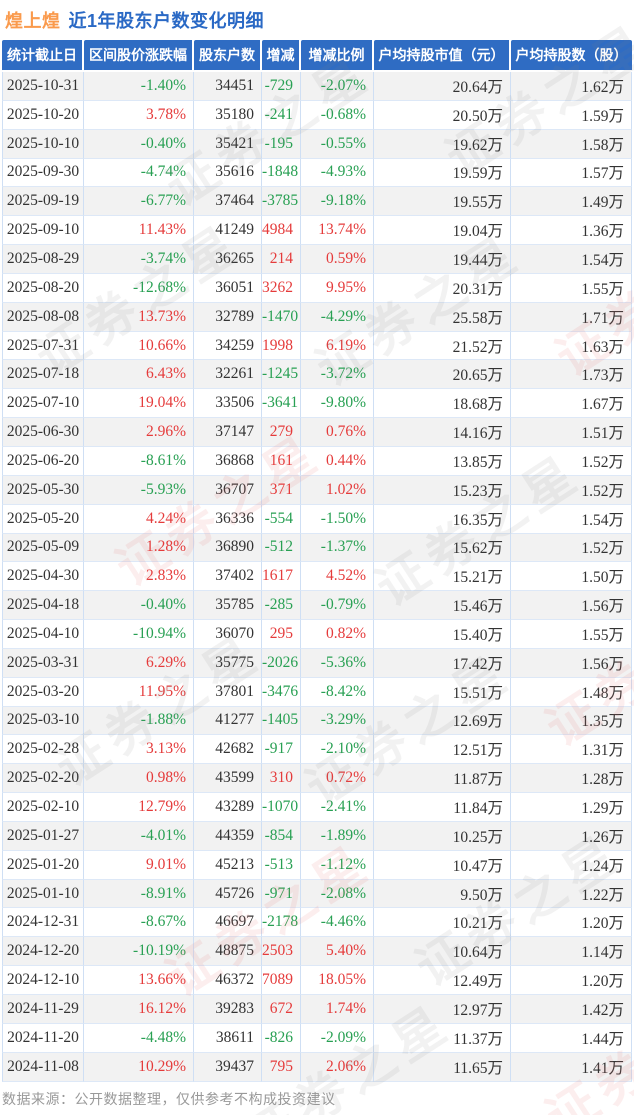  What do you see at coordinates (139, 952) in the screenshot?
I see `cell-price-change: -10.19%` at bounding box center [139, 952].